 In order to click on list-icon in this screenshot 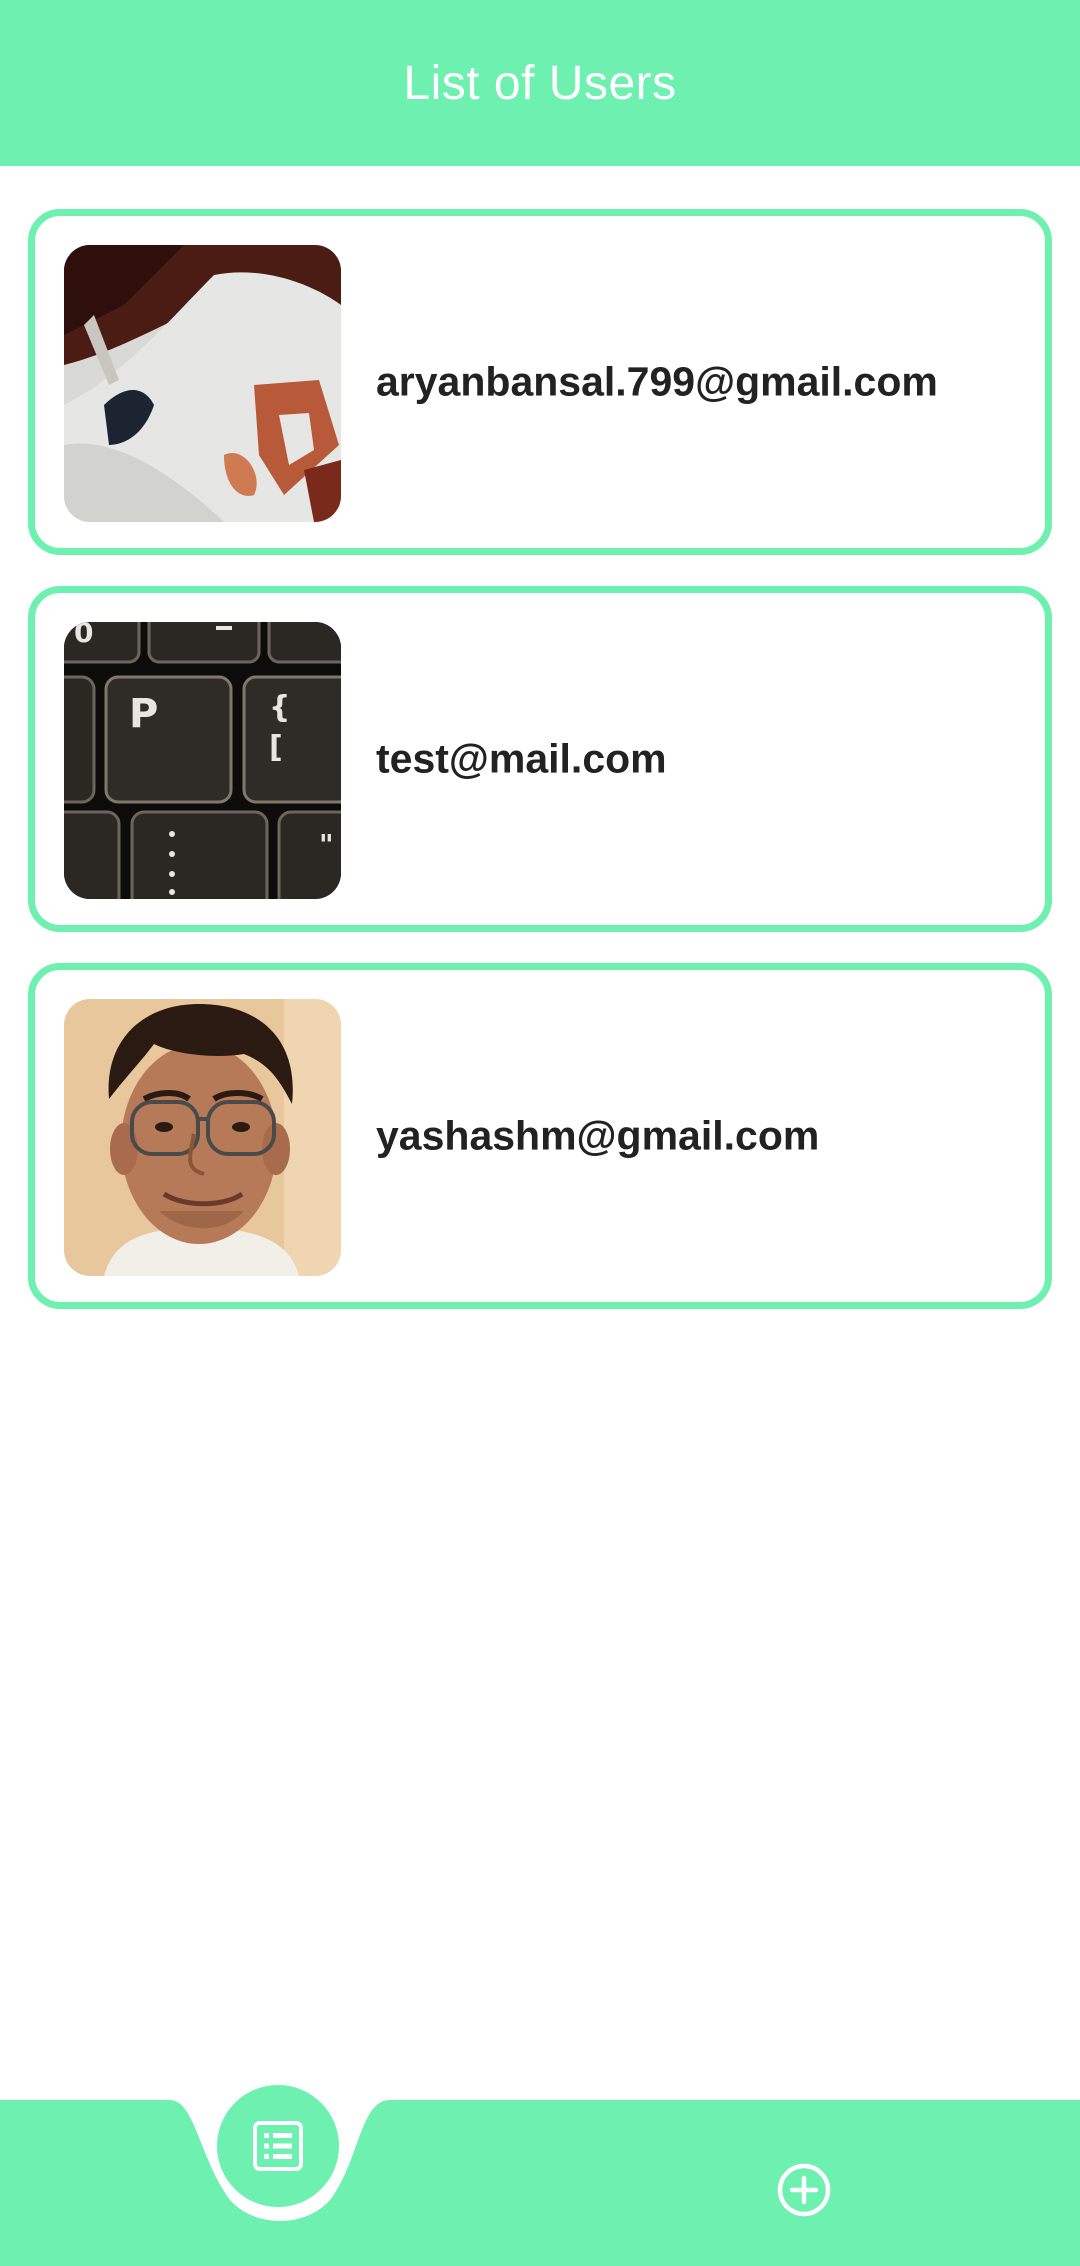, I will do `click(278, 2146)`.